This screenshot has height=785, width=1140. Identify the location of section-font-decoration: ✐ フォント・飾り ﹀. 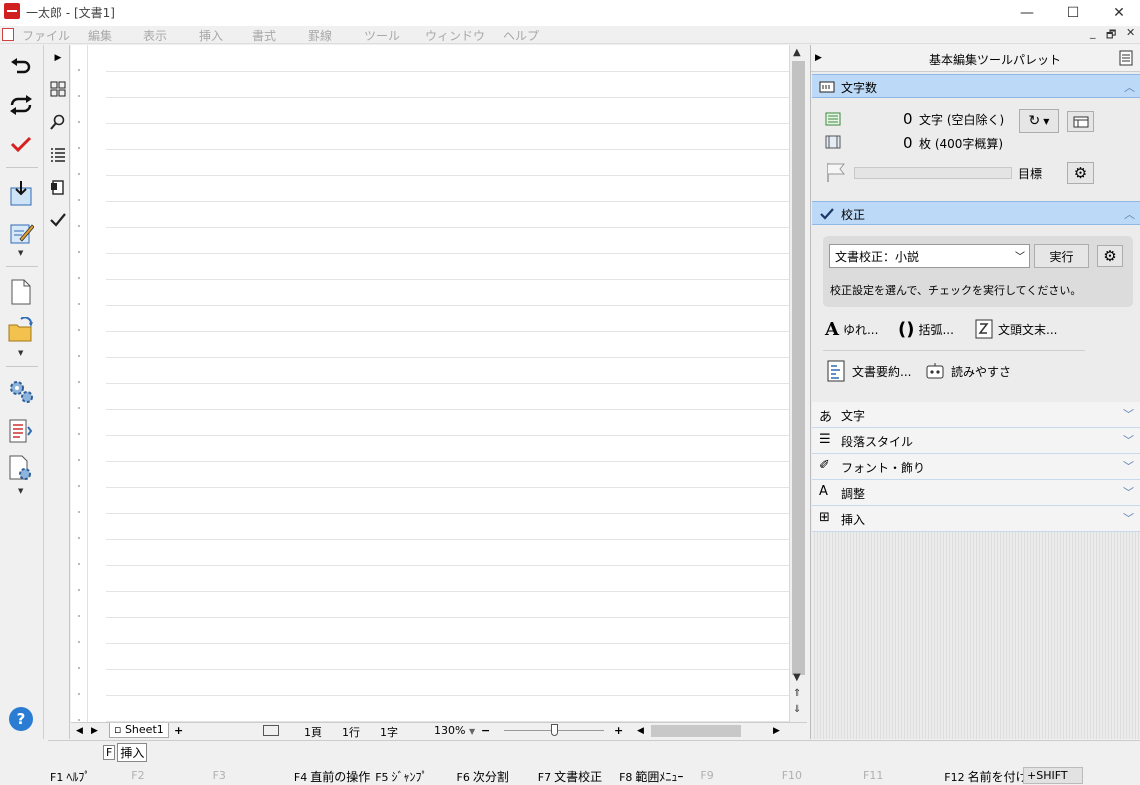
(976, 467).